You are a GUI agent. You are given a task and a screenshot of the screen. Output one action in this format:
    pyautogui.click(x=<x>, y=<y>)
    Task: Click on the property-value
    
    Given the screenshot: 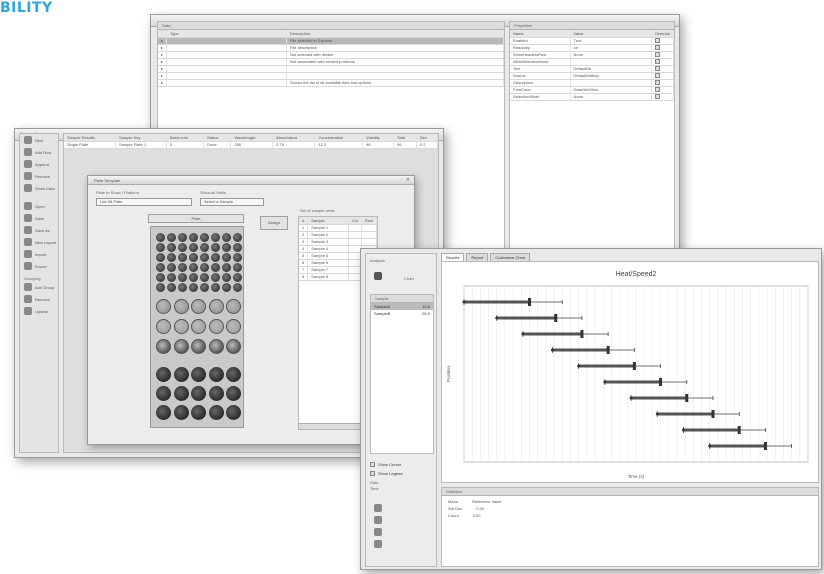 What is the action you would take?
    pyautogui.click(x=611, y=83)
    